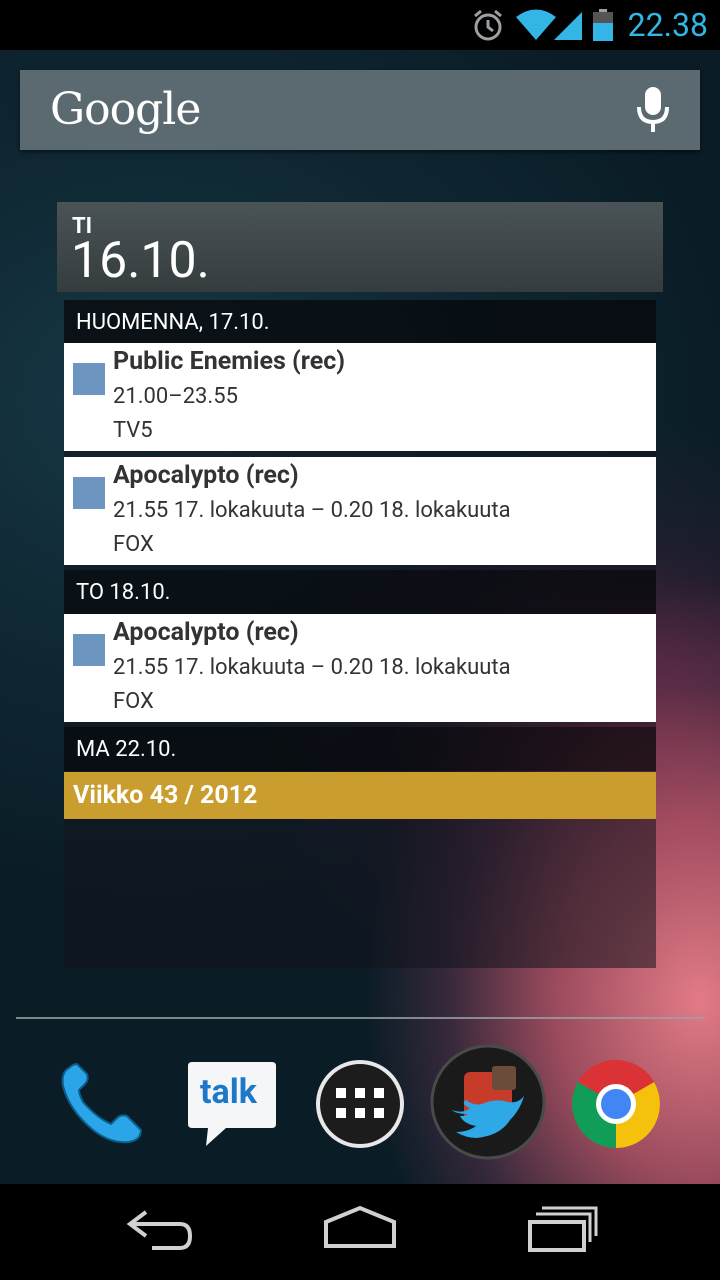  I want to click on day-header: MA 22.10., so click(360, 749).